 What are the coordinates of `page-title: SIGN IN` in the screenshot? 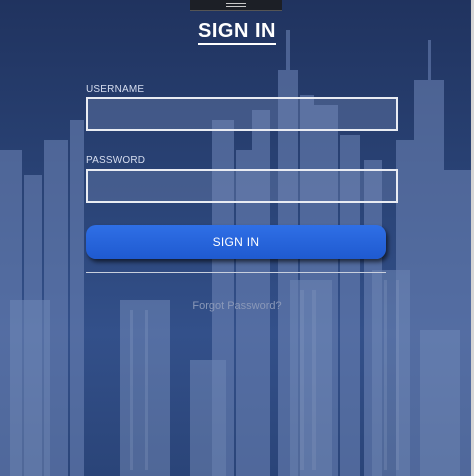 It's located at (237, 32).